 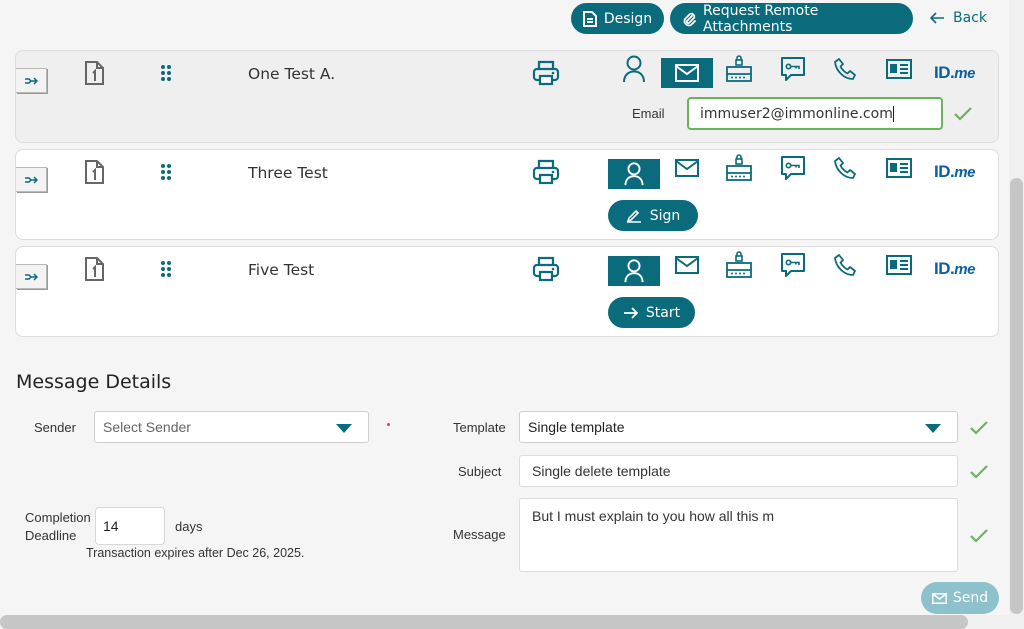 I want to click on template-select: Single template, so click(x=738, y=427).